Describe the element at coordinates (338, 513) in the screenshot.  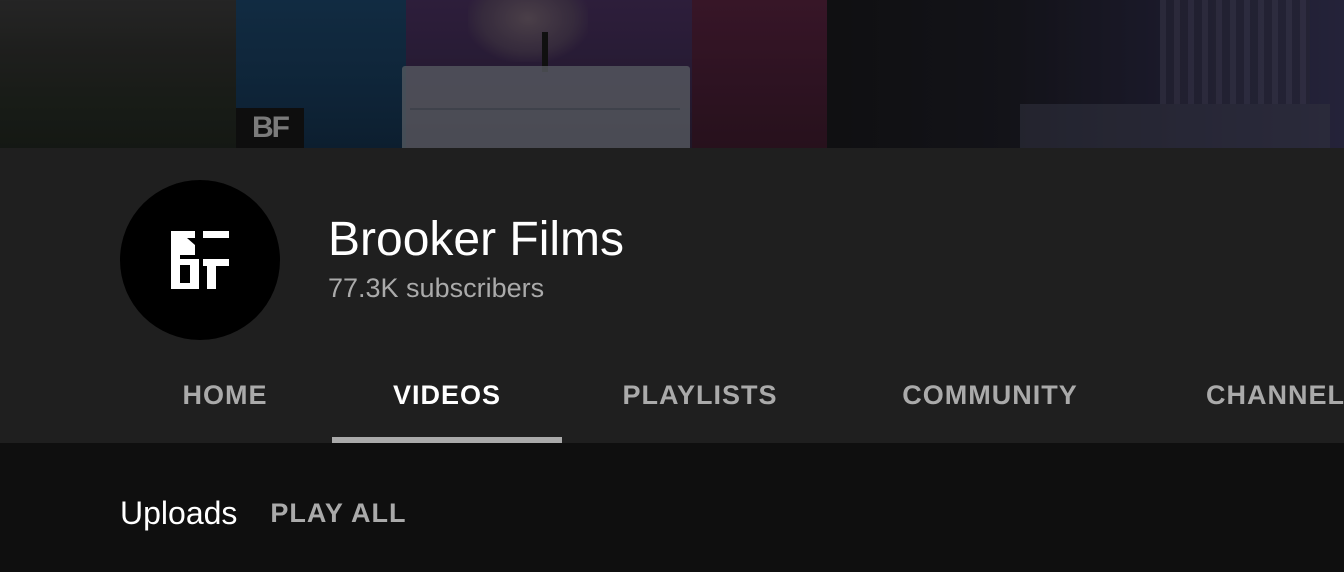
I see `play-all-button: PLAY ALL` at that location.